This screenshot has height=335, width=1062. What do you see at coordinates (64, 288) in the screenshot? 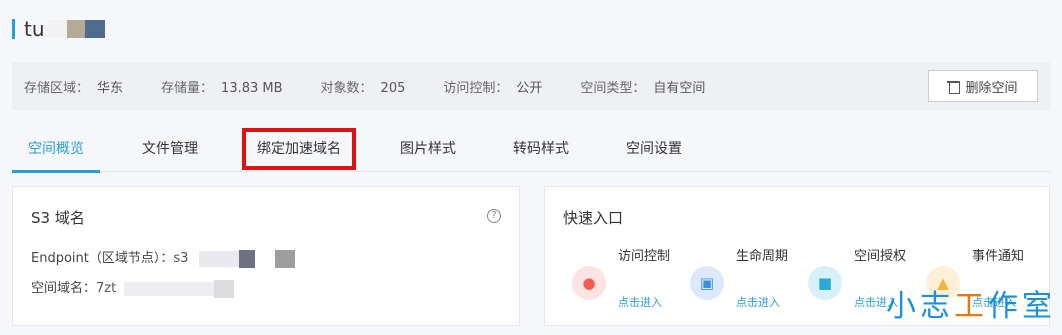
I see `bucket-domain-label: 空间域名：` at bounding box center [64, 288].